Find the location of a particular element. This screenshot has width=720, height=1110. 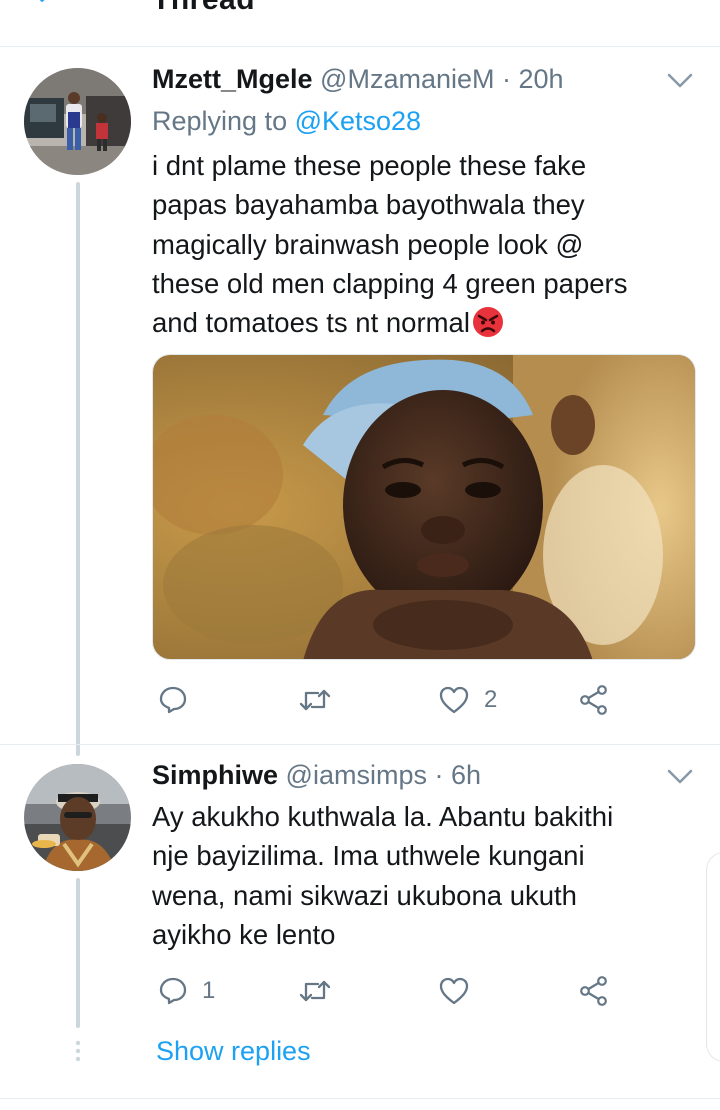

floating-panel-edge is located at coordinates (713, 957).